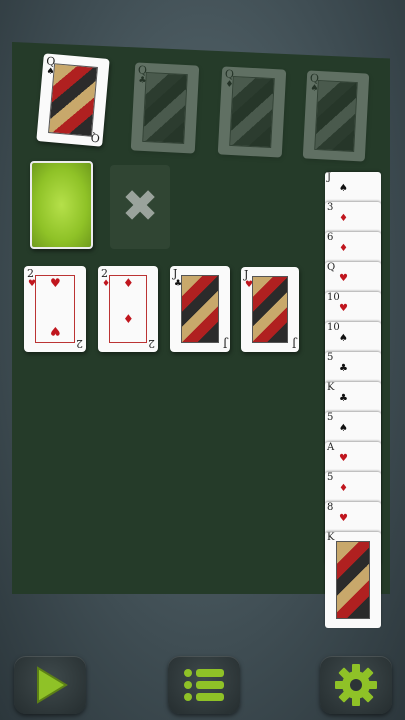 This screenshot has width=405, height=720. I want to click on stack-card: K♥, so click(353, 580).